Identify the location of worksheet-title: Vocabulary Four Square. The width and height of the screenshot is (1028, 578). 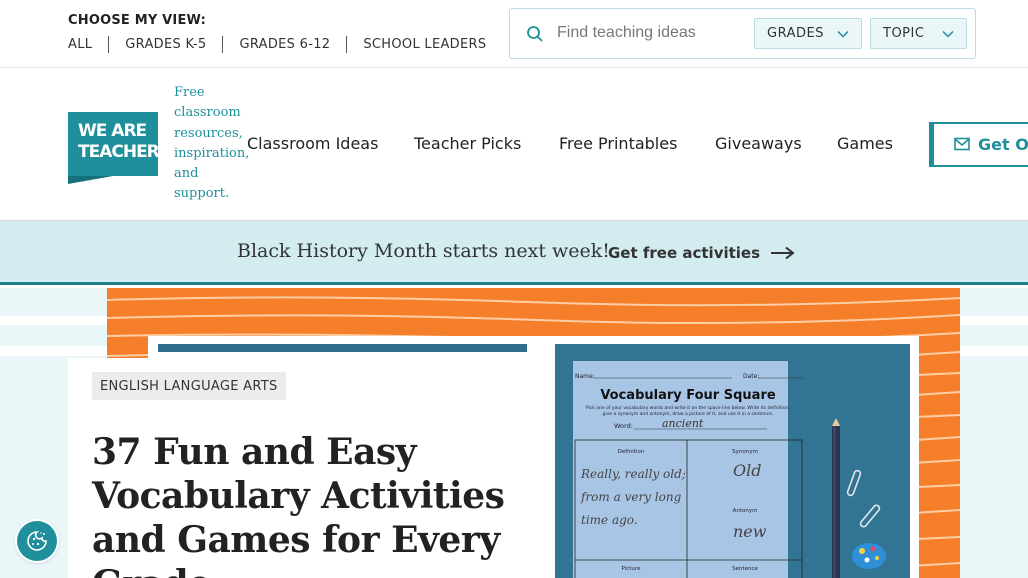
(688, 395).